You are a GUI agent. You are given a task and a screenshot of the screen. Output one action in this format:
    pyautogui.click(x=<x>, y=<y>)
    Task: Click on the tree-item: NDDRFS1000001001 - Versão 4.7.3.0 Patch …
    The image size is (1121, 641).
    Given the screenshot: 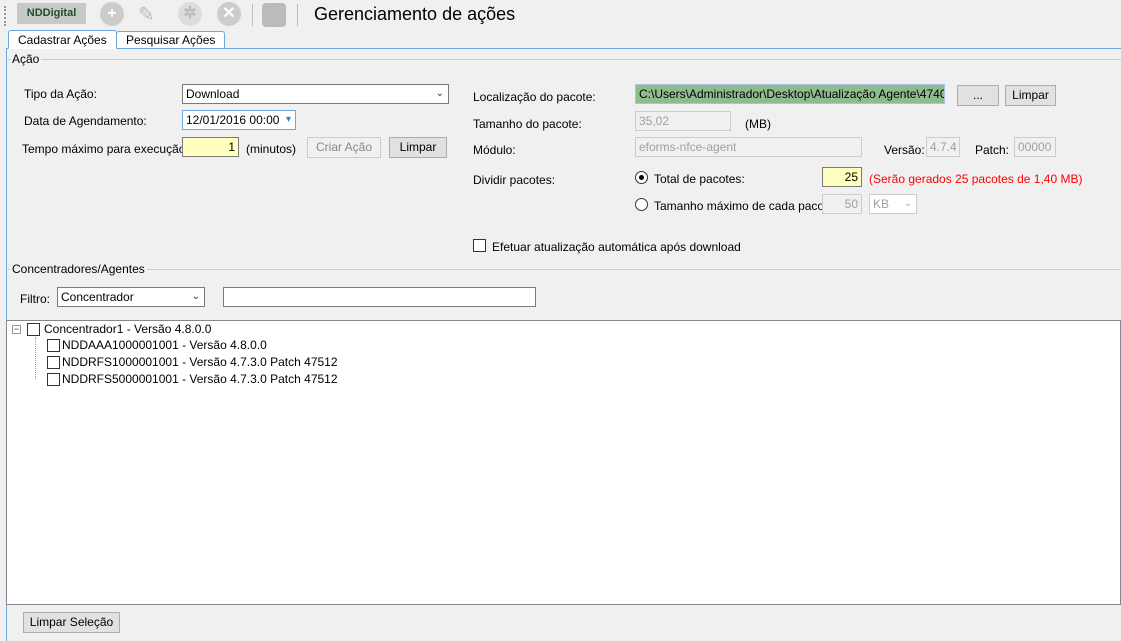 What is the action you would take?
    pyautogui.click(x=200, y=362)
    